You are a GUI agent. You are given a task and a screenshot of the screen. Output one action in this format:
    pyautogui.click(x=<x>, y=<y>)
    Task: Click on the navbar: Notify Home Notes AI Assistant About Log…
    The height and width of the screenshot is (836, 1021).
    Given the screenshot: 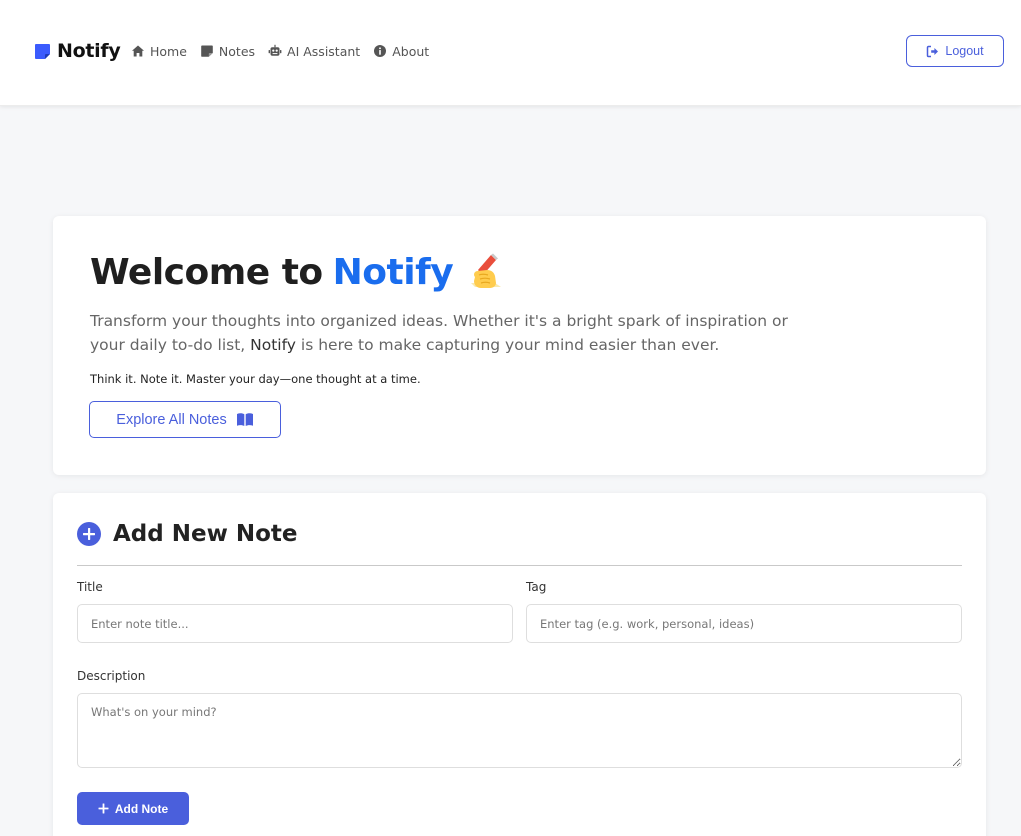 What is the action you would take?
    pyautogui.click(x=510, y=53)
    